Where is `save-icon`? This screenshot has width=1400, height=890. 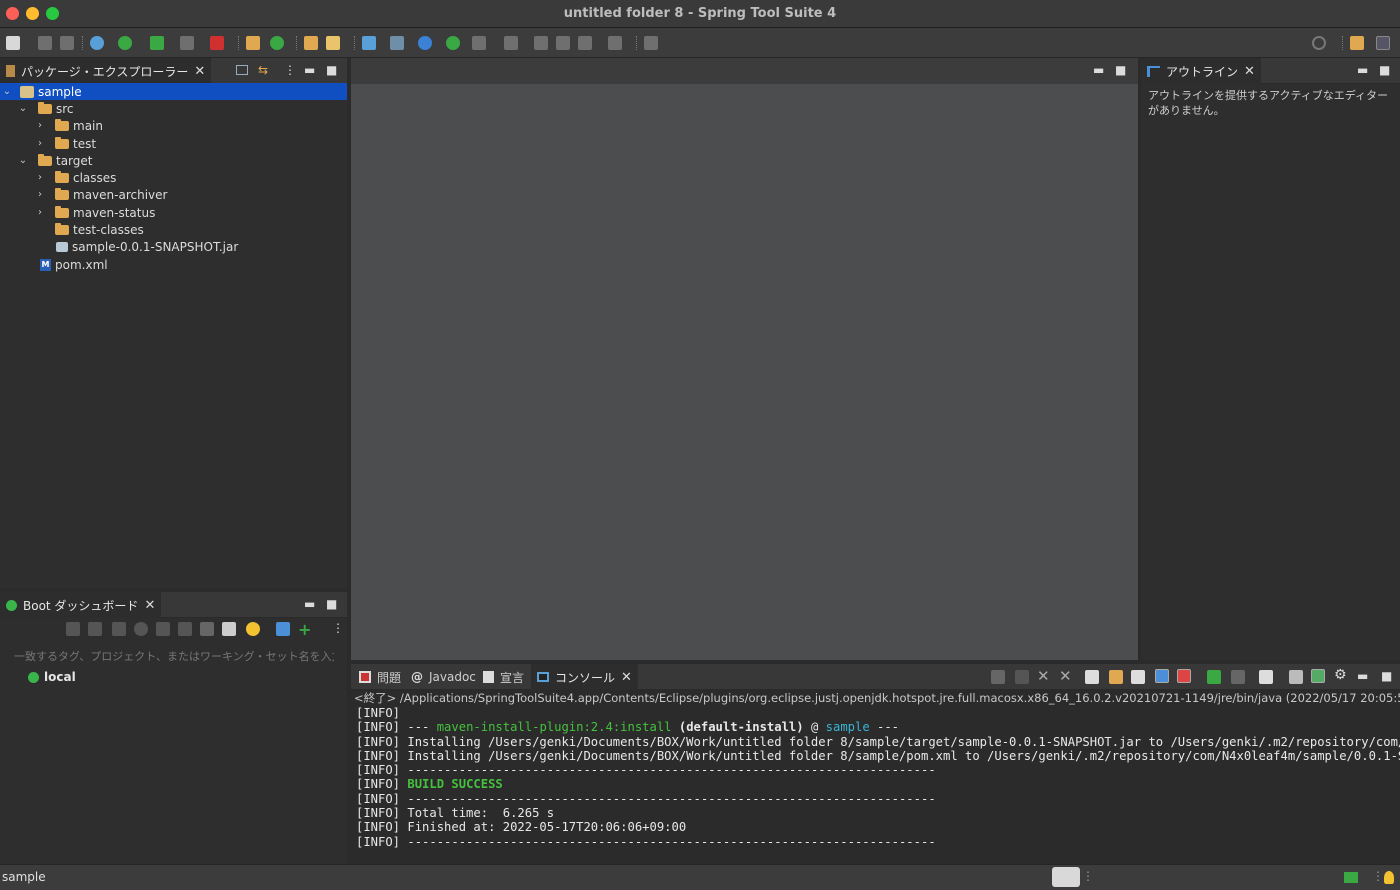 save-icon is located at coordinates (45, 43).